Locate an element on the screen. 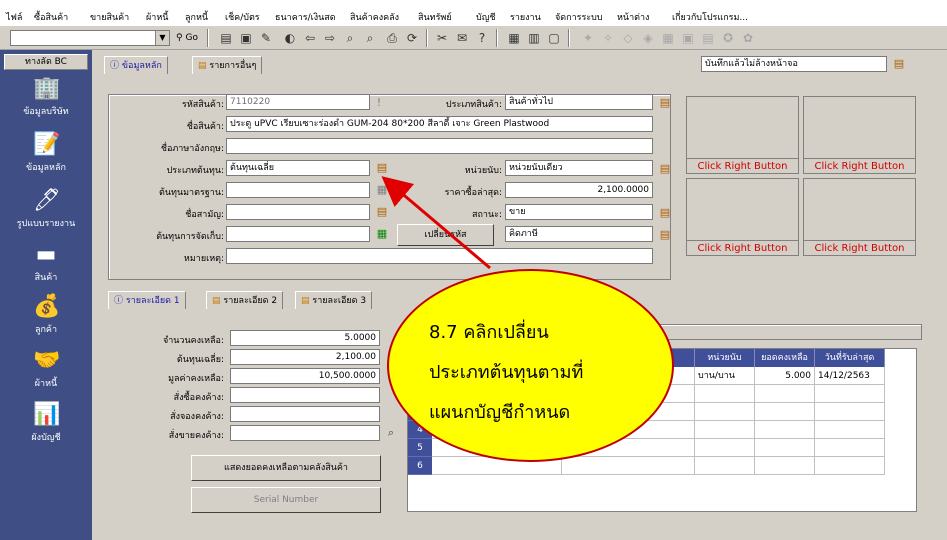  menu-cheque: เช็ค/บัตร is located at coordinates (242, 17).